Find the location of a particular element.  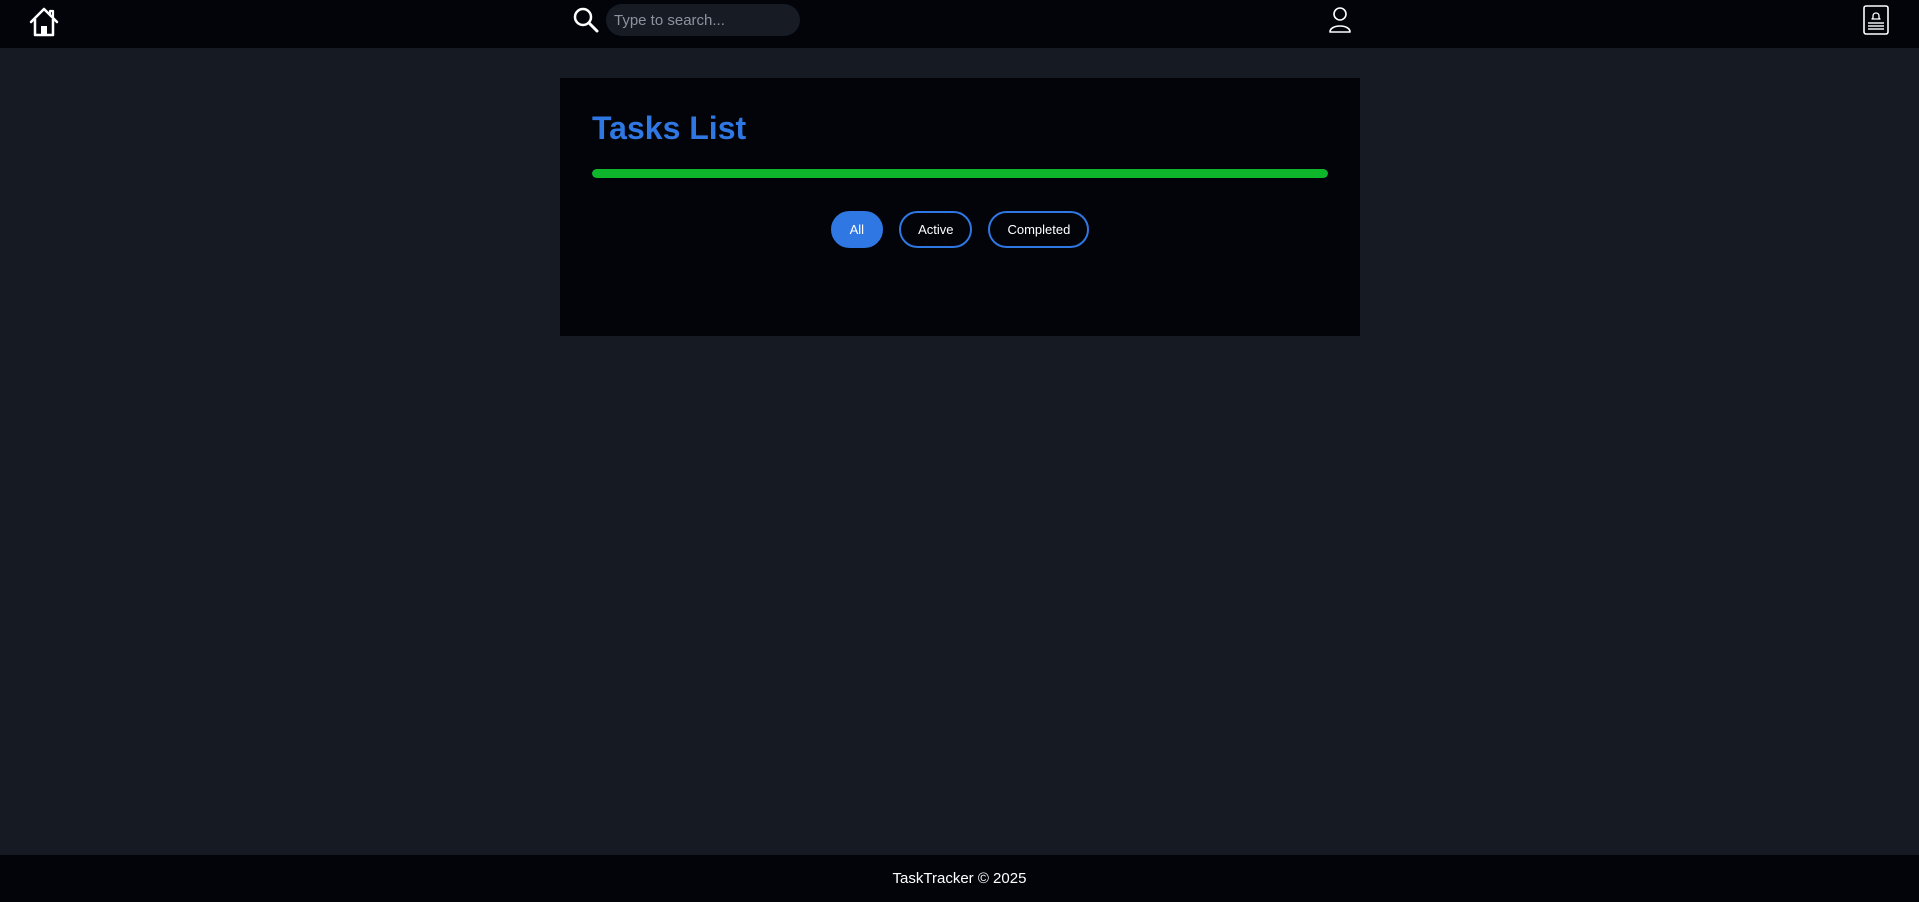

home-icon is located at coordinates (44, 22).